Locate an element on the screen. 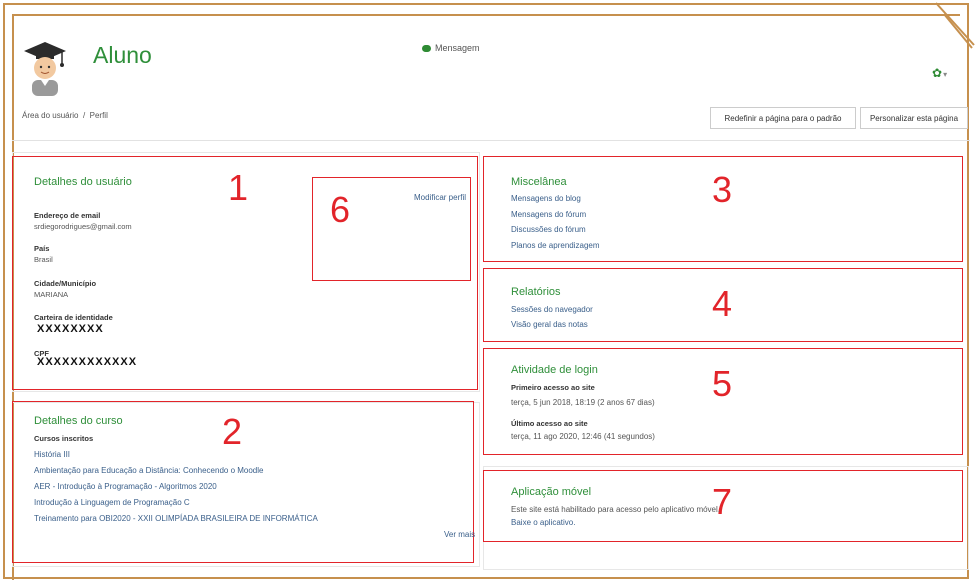 The height and width of the screenshot is (583, 976). blog-posts-link: Mensagens do blog is located at coordinates (546, 198).